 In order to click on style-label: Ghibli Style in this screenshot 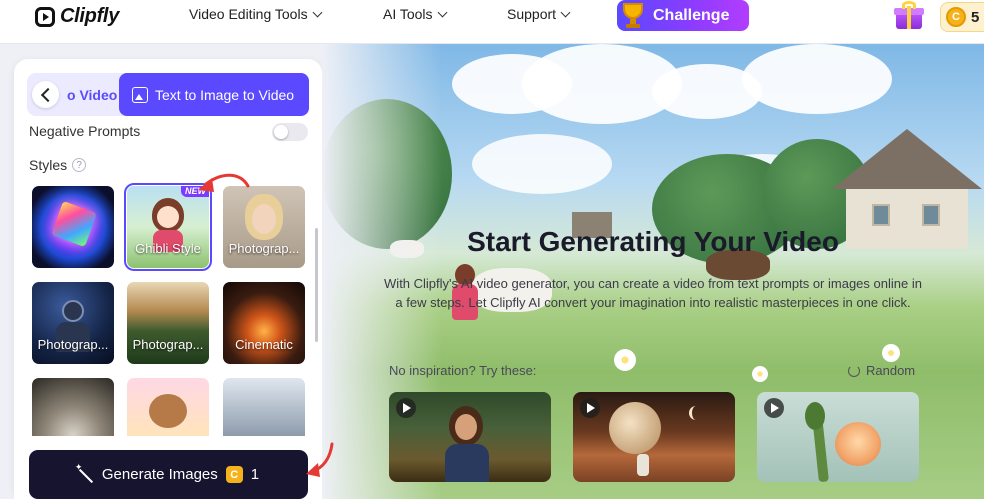, I will do `click(168, 248)`.